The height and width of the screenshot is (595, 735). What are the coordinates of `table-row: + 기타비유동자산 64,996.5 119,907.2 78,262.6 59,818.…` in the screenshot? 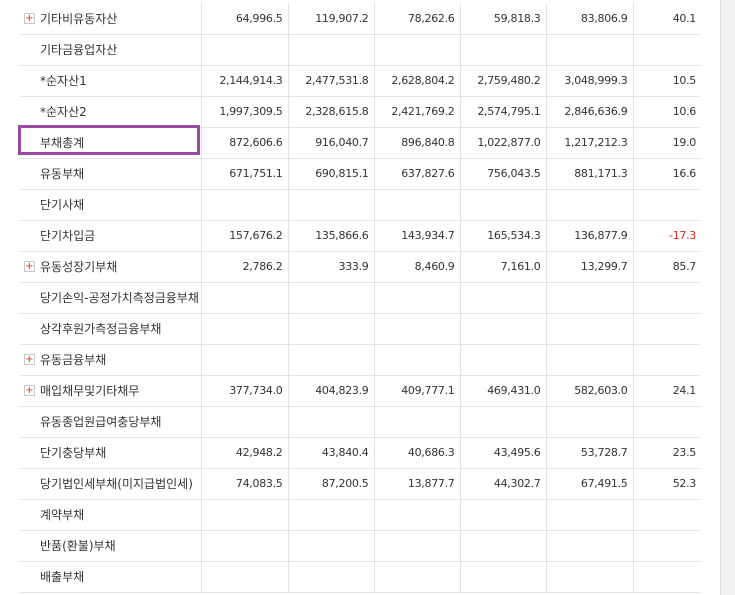 It's located at (360, 19).